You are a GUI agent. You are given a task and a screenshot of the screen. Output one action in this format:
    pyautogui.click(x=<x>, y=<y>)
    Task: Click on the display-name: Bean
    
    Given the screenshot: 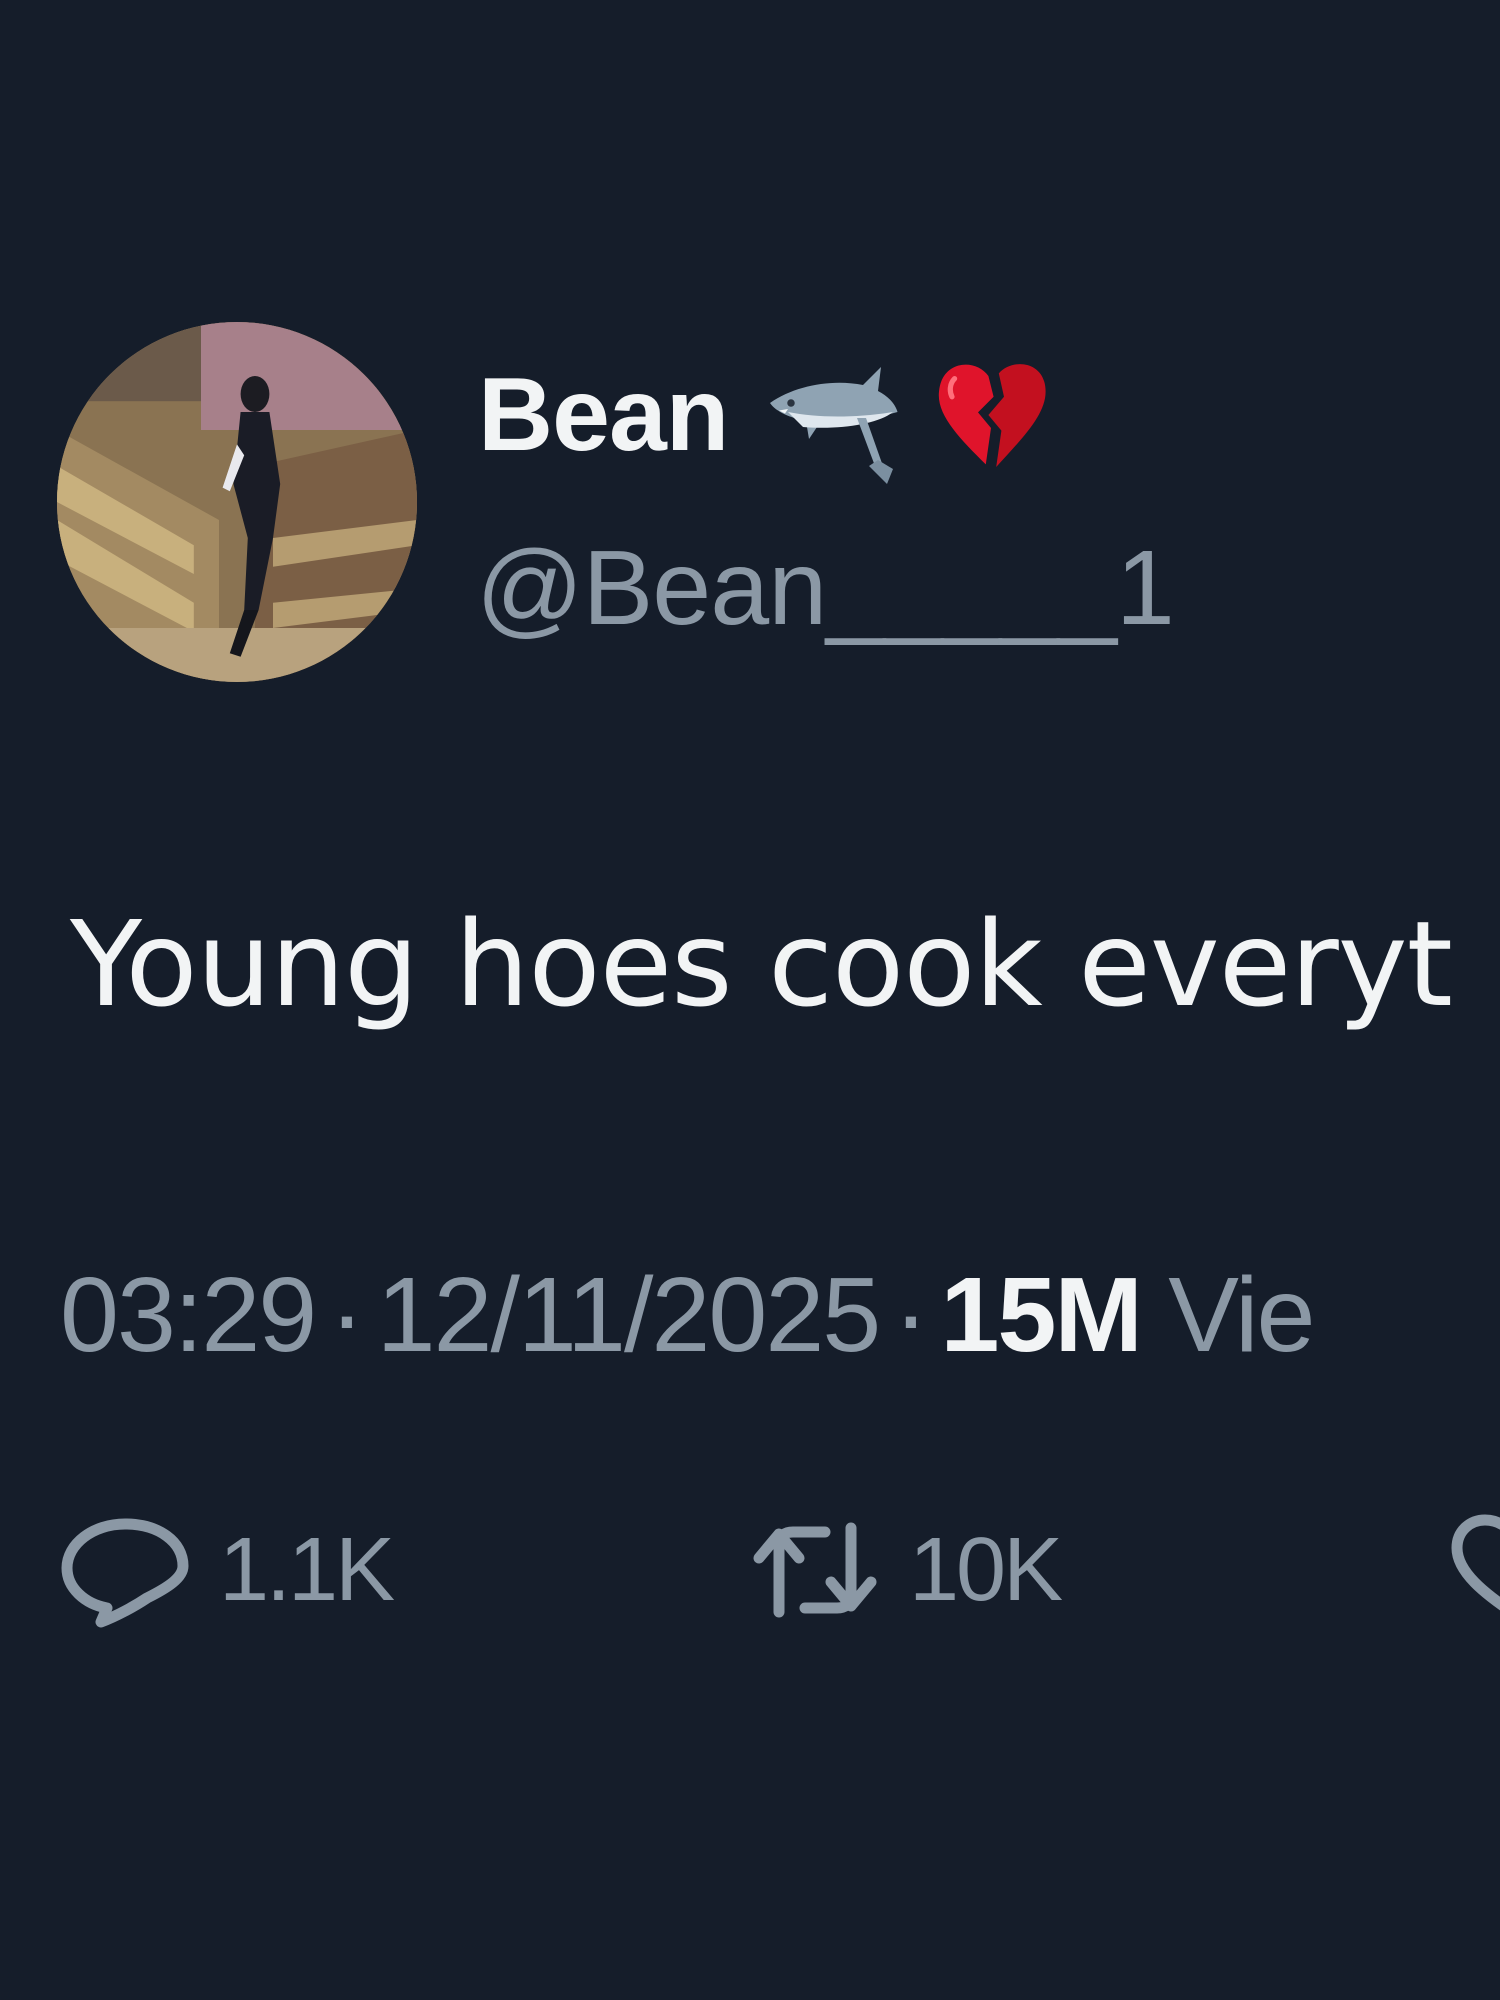 What is the action you would take?
    pyautogui.click(x=603, y=415)
    